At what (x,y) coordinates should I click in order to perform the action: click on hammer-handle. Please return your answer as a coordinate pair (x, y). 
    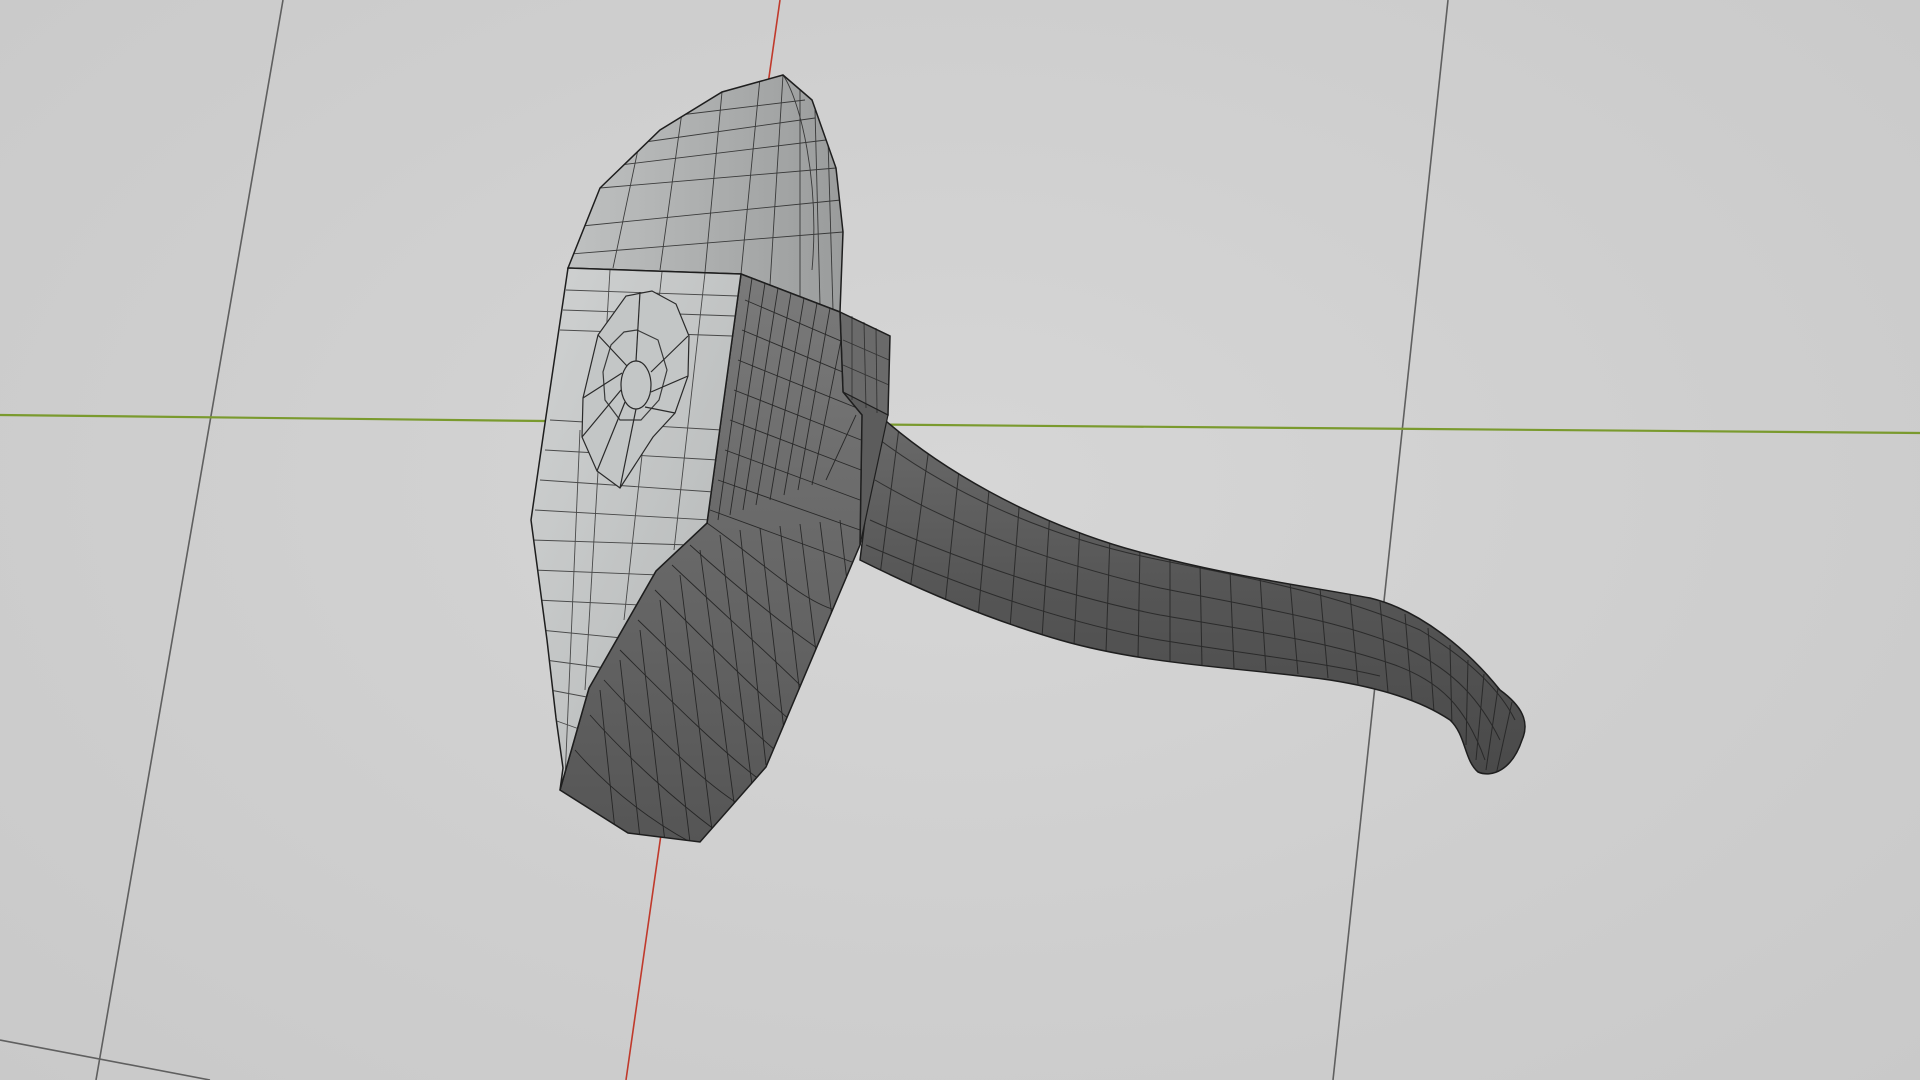
    Looking at the image, I should click on (1192, 593).